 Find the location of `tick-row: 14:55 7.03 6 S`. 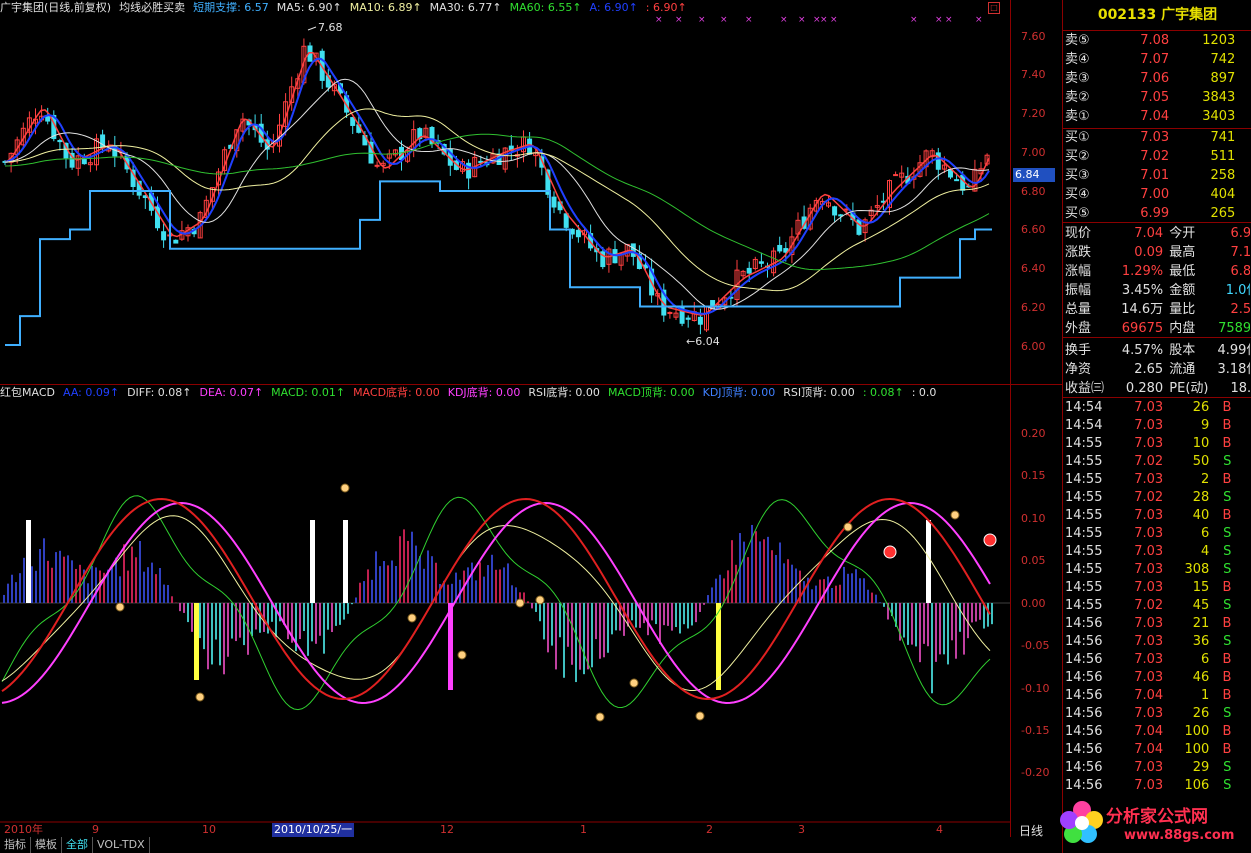

tick-row: 14:55 7.03 6 S is located at coordinates (1157, 534).